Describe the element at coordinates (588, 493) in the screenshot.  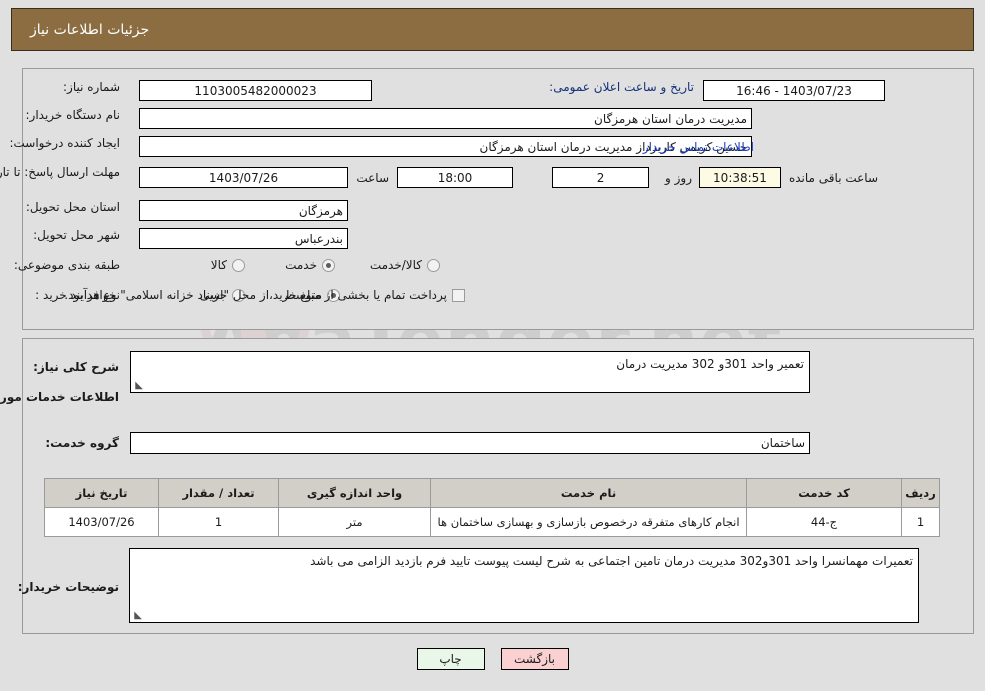
I see `table-col-name: نام خدمت` at that location.